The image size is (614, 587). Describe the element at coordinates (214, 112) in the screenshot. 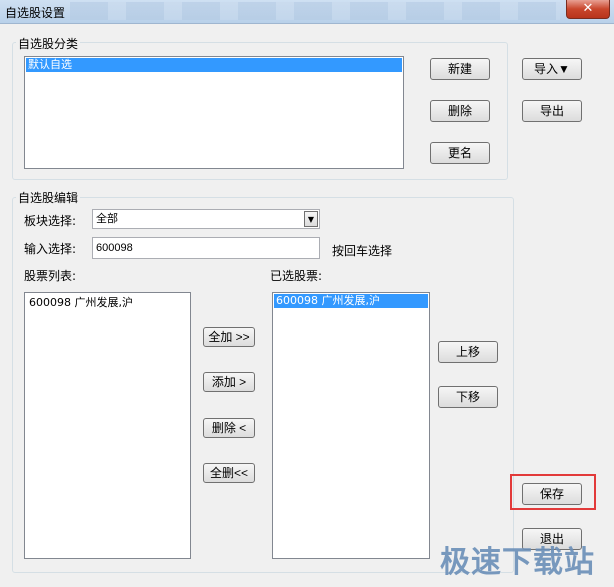

I see `category-listbox: 默认自选` at that location.